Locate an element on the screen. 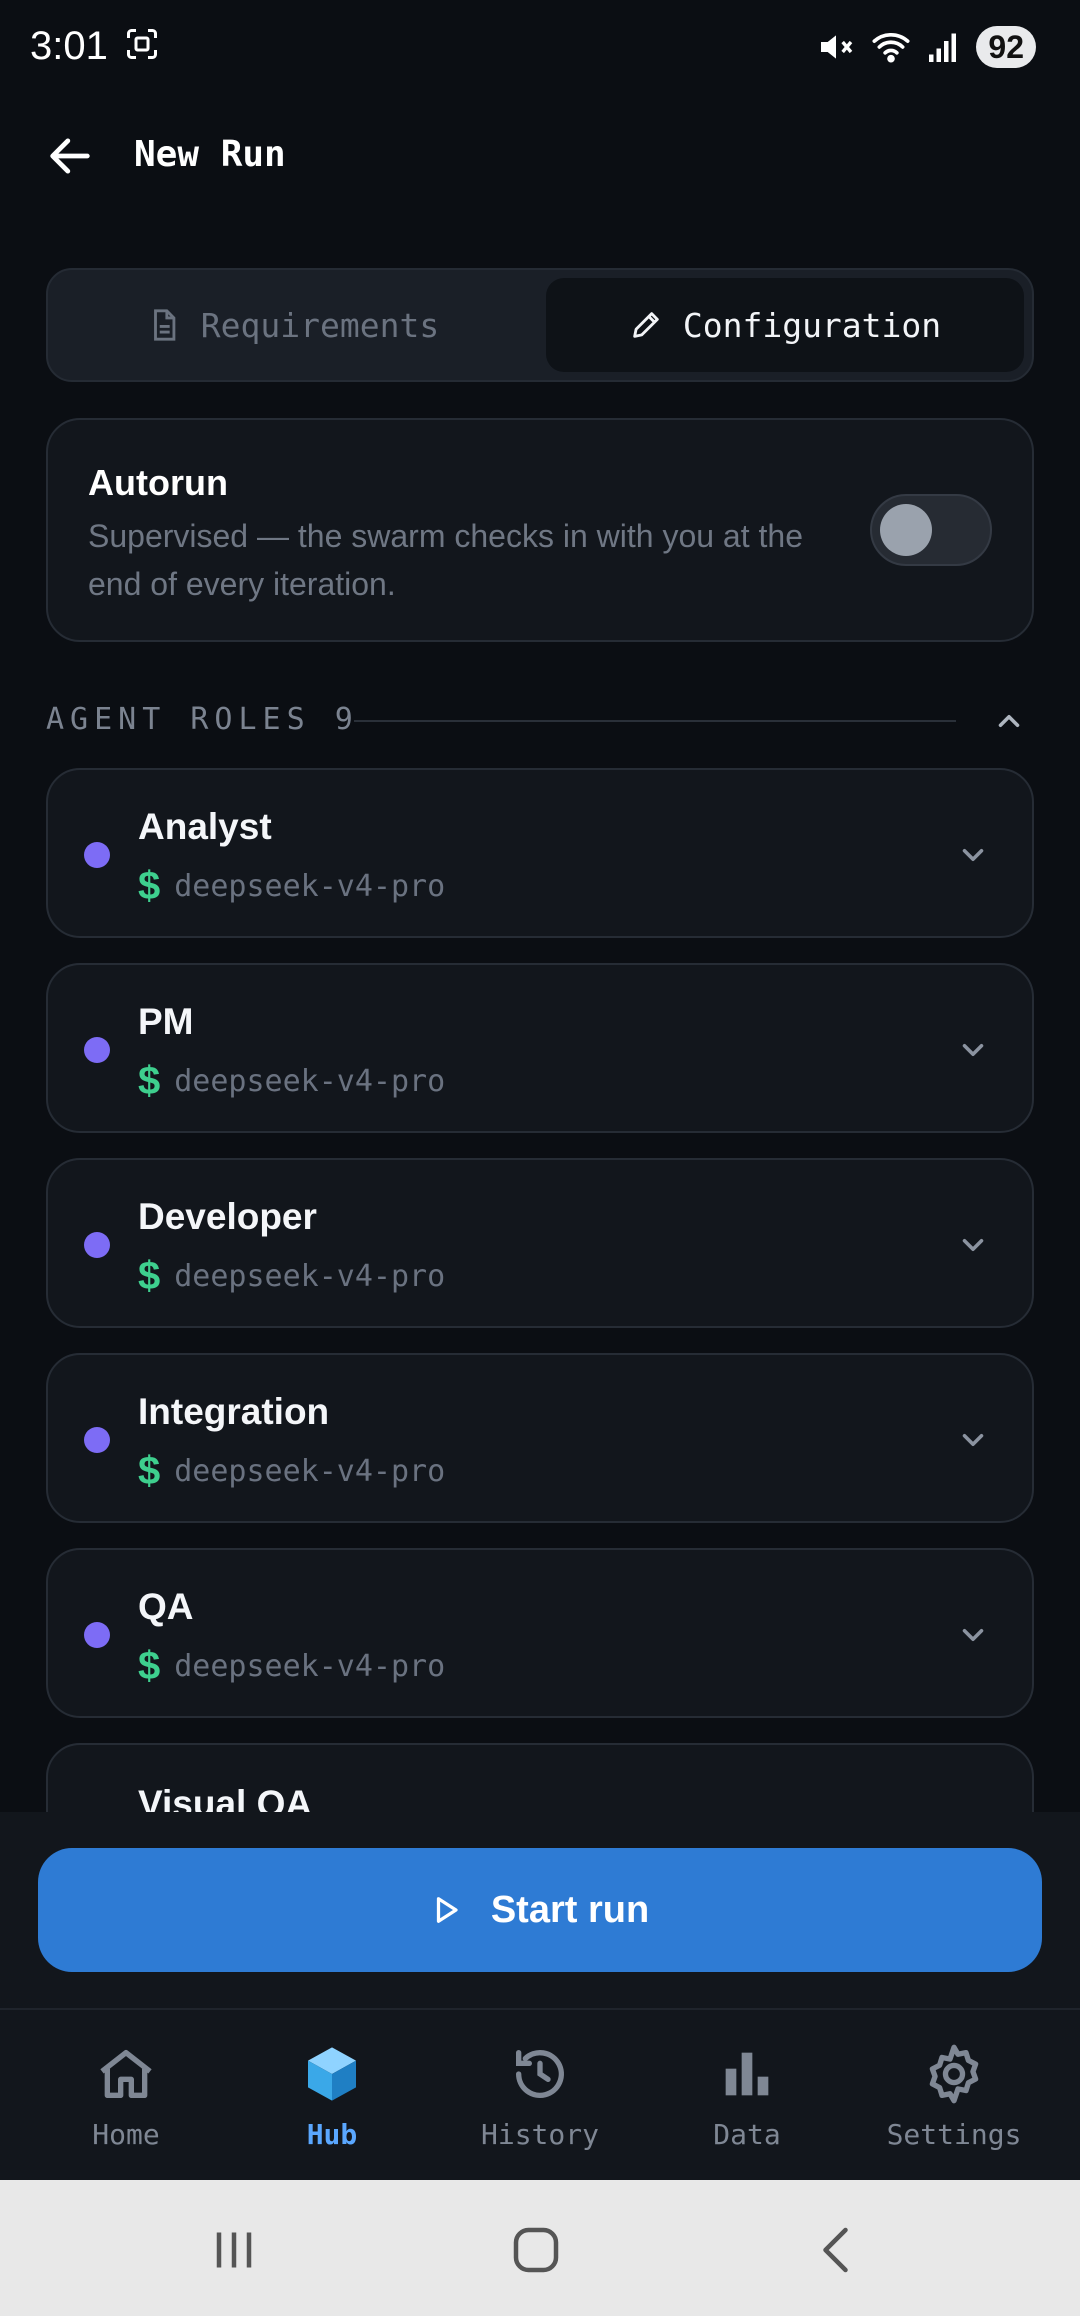  role-name: Integration is located at coordinates (234, 1411).